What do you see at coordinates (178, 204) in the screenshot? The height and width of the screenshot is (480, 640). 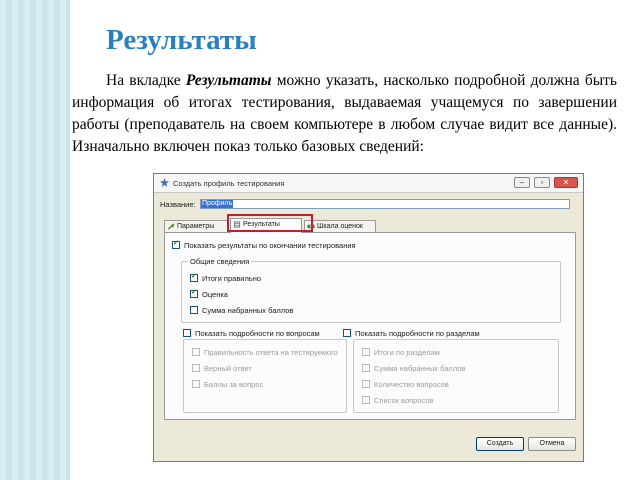 I see `name-label: Название:` at bounding box center [178, 204].